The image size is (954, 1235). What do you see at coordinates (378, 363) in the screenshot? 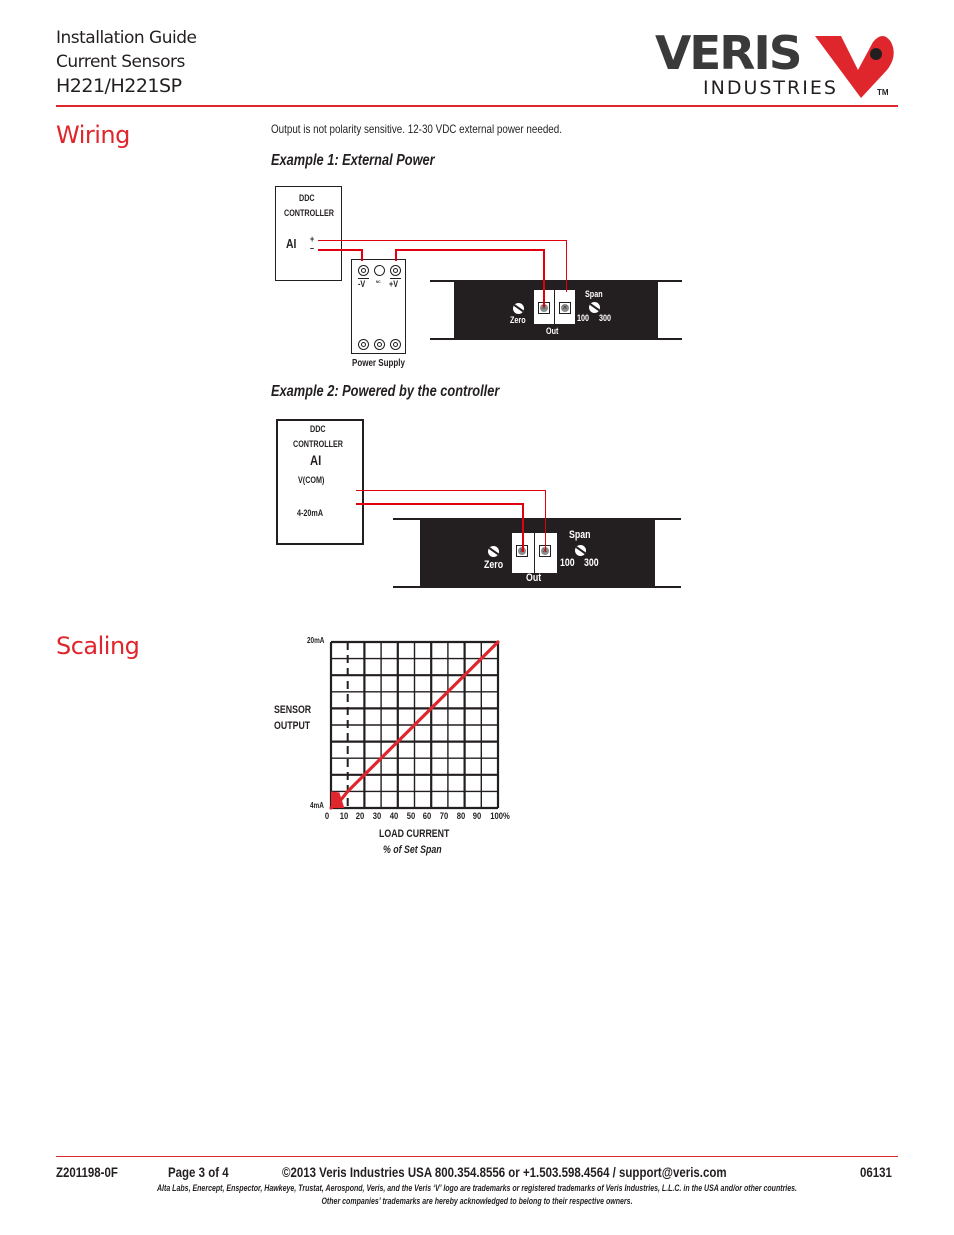
I see `power-supply-label: Power Supply` at bounding box center [378, 363].